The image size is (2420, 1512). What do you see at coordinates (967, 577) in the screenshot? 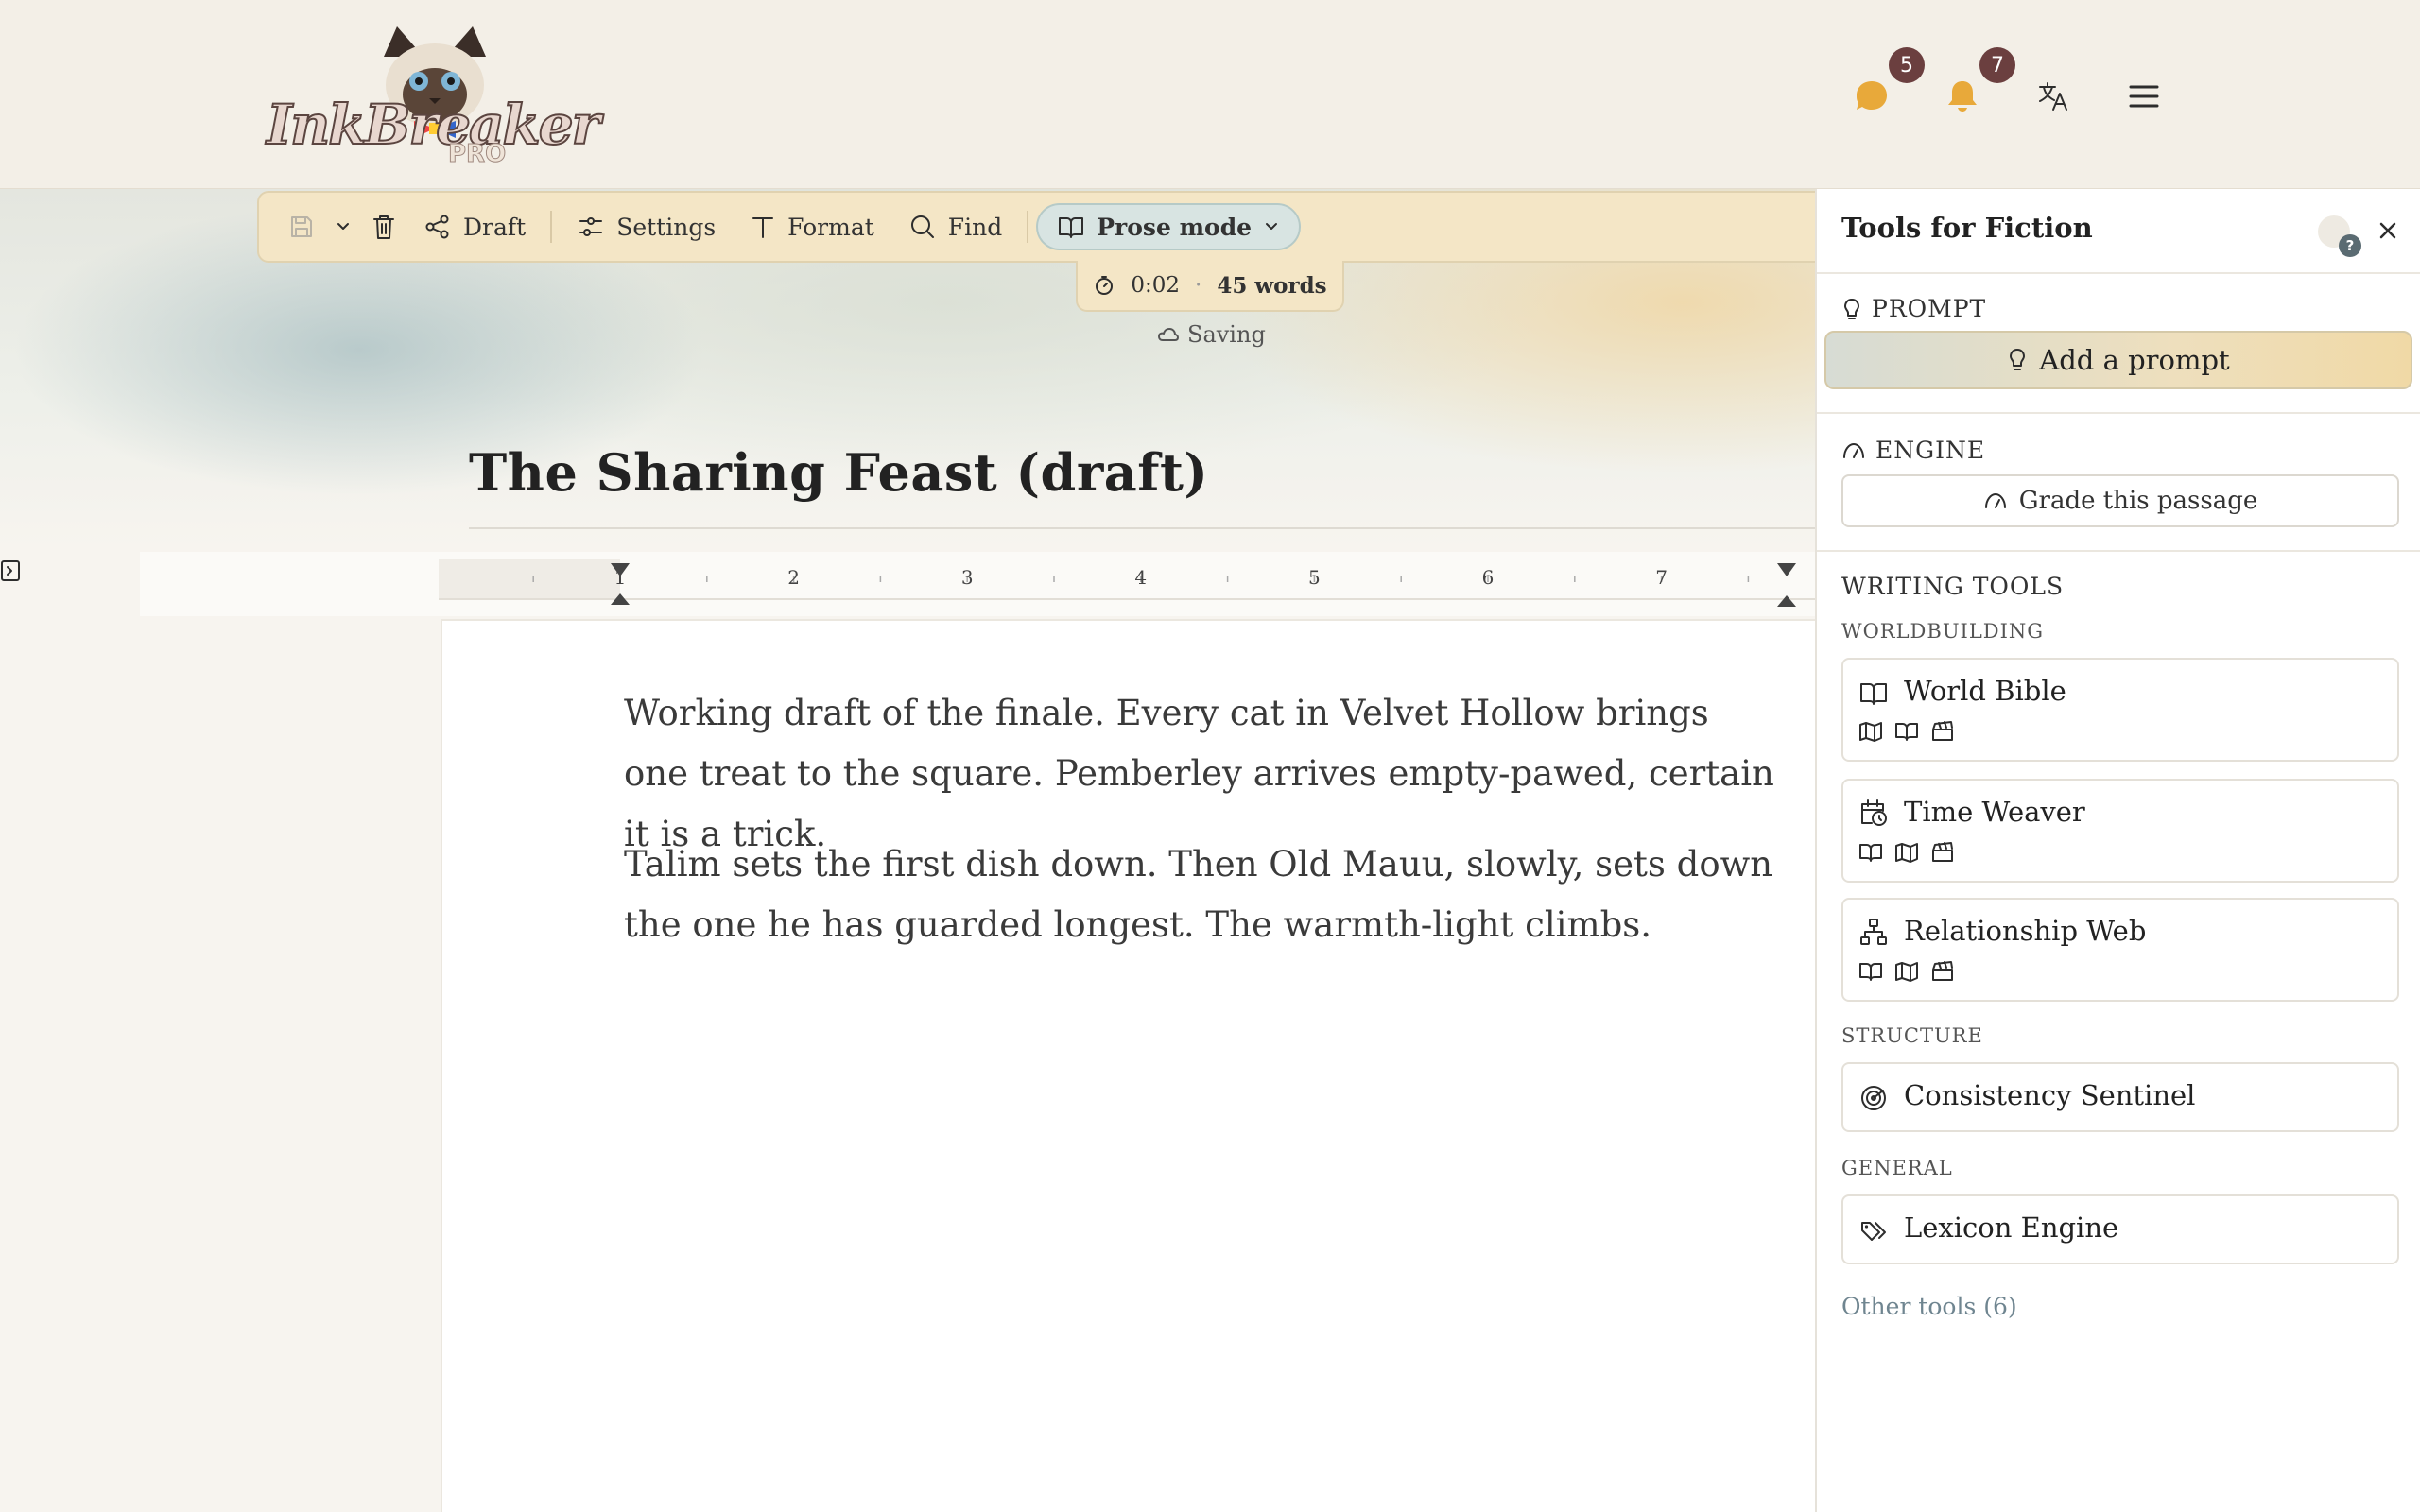
I see `ruler-label: 3` at bounding box center [967, 577].